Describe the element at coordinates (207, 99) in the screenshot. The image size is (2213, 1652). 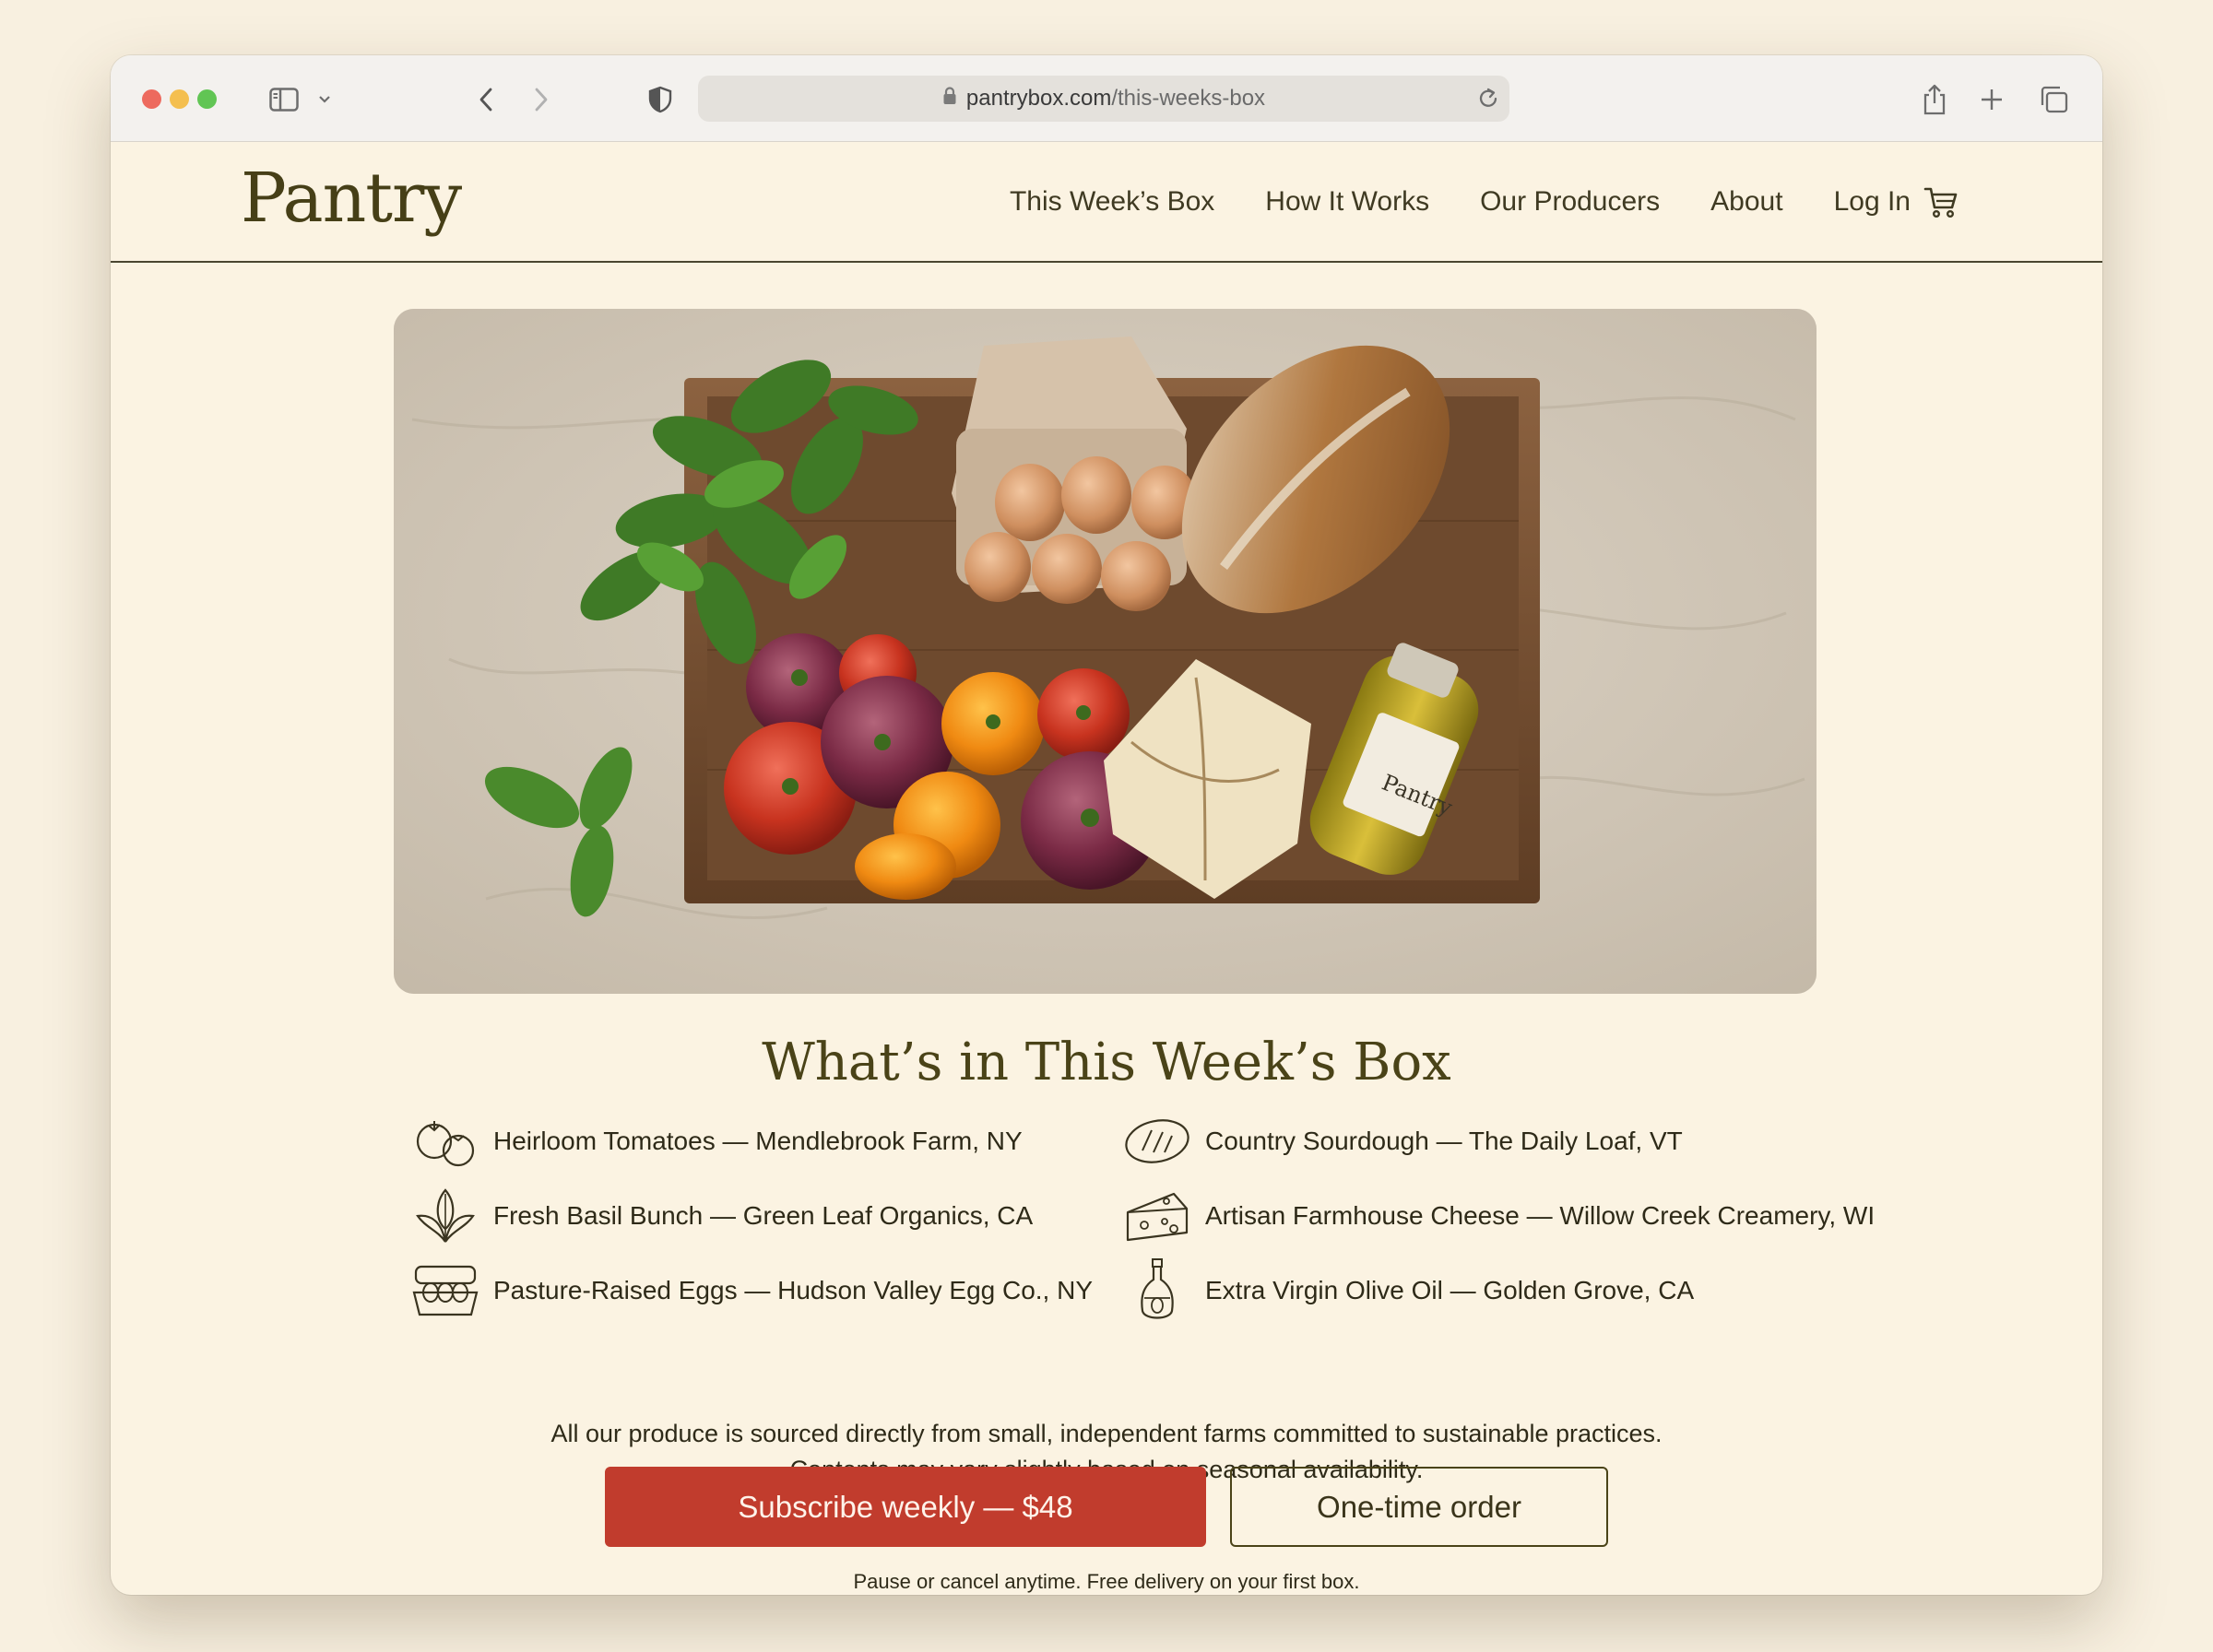
I see `zoom-window-button` at that location.